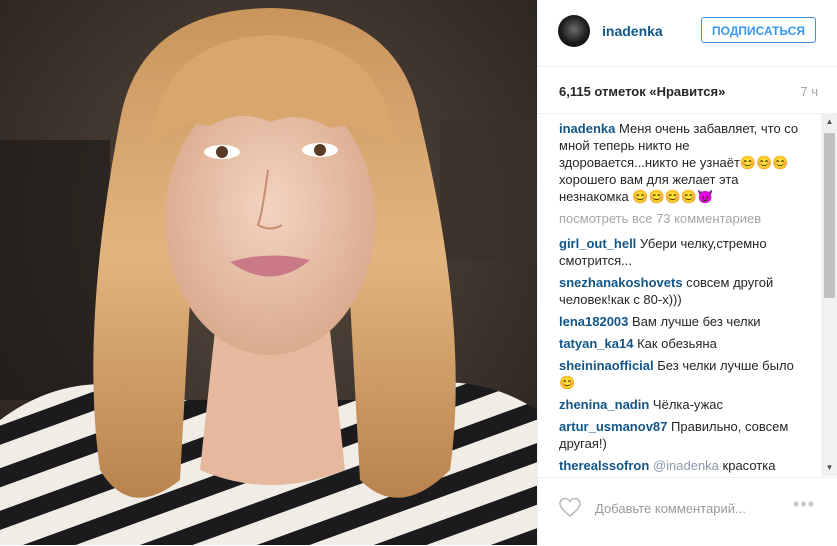 This screenshot has width=837, height=546. Describe the element at coordinates (597, 243) in the screenshot. I see `comment-username: girl_out_hell` at that location.